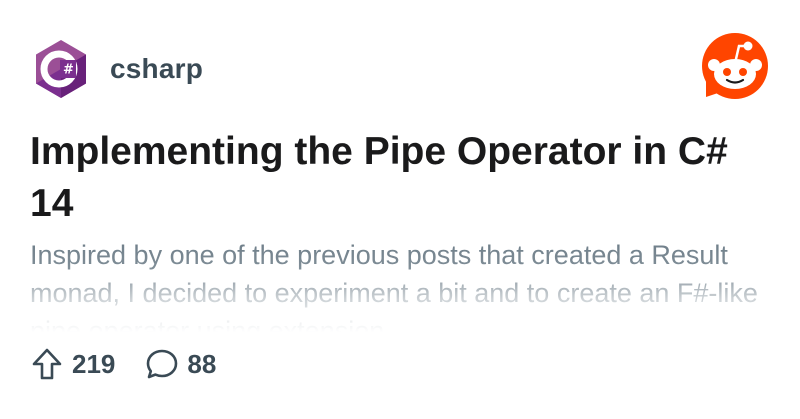 The height and width of the screenshot is (419, 800). I want to click on comment-count: 88, so click(202, 363).